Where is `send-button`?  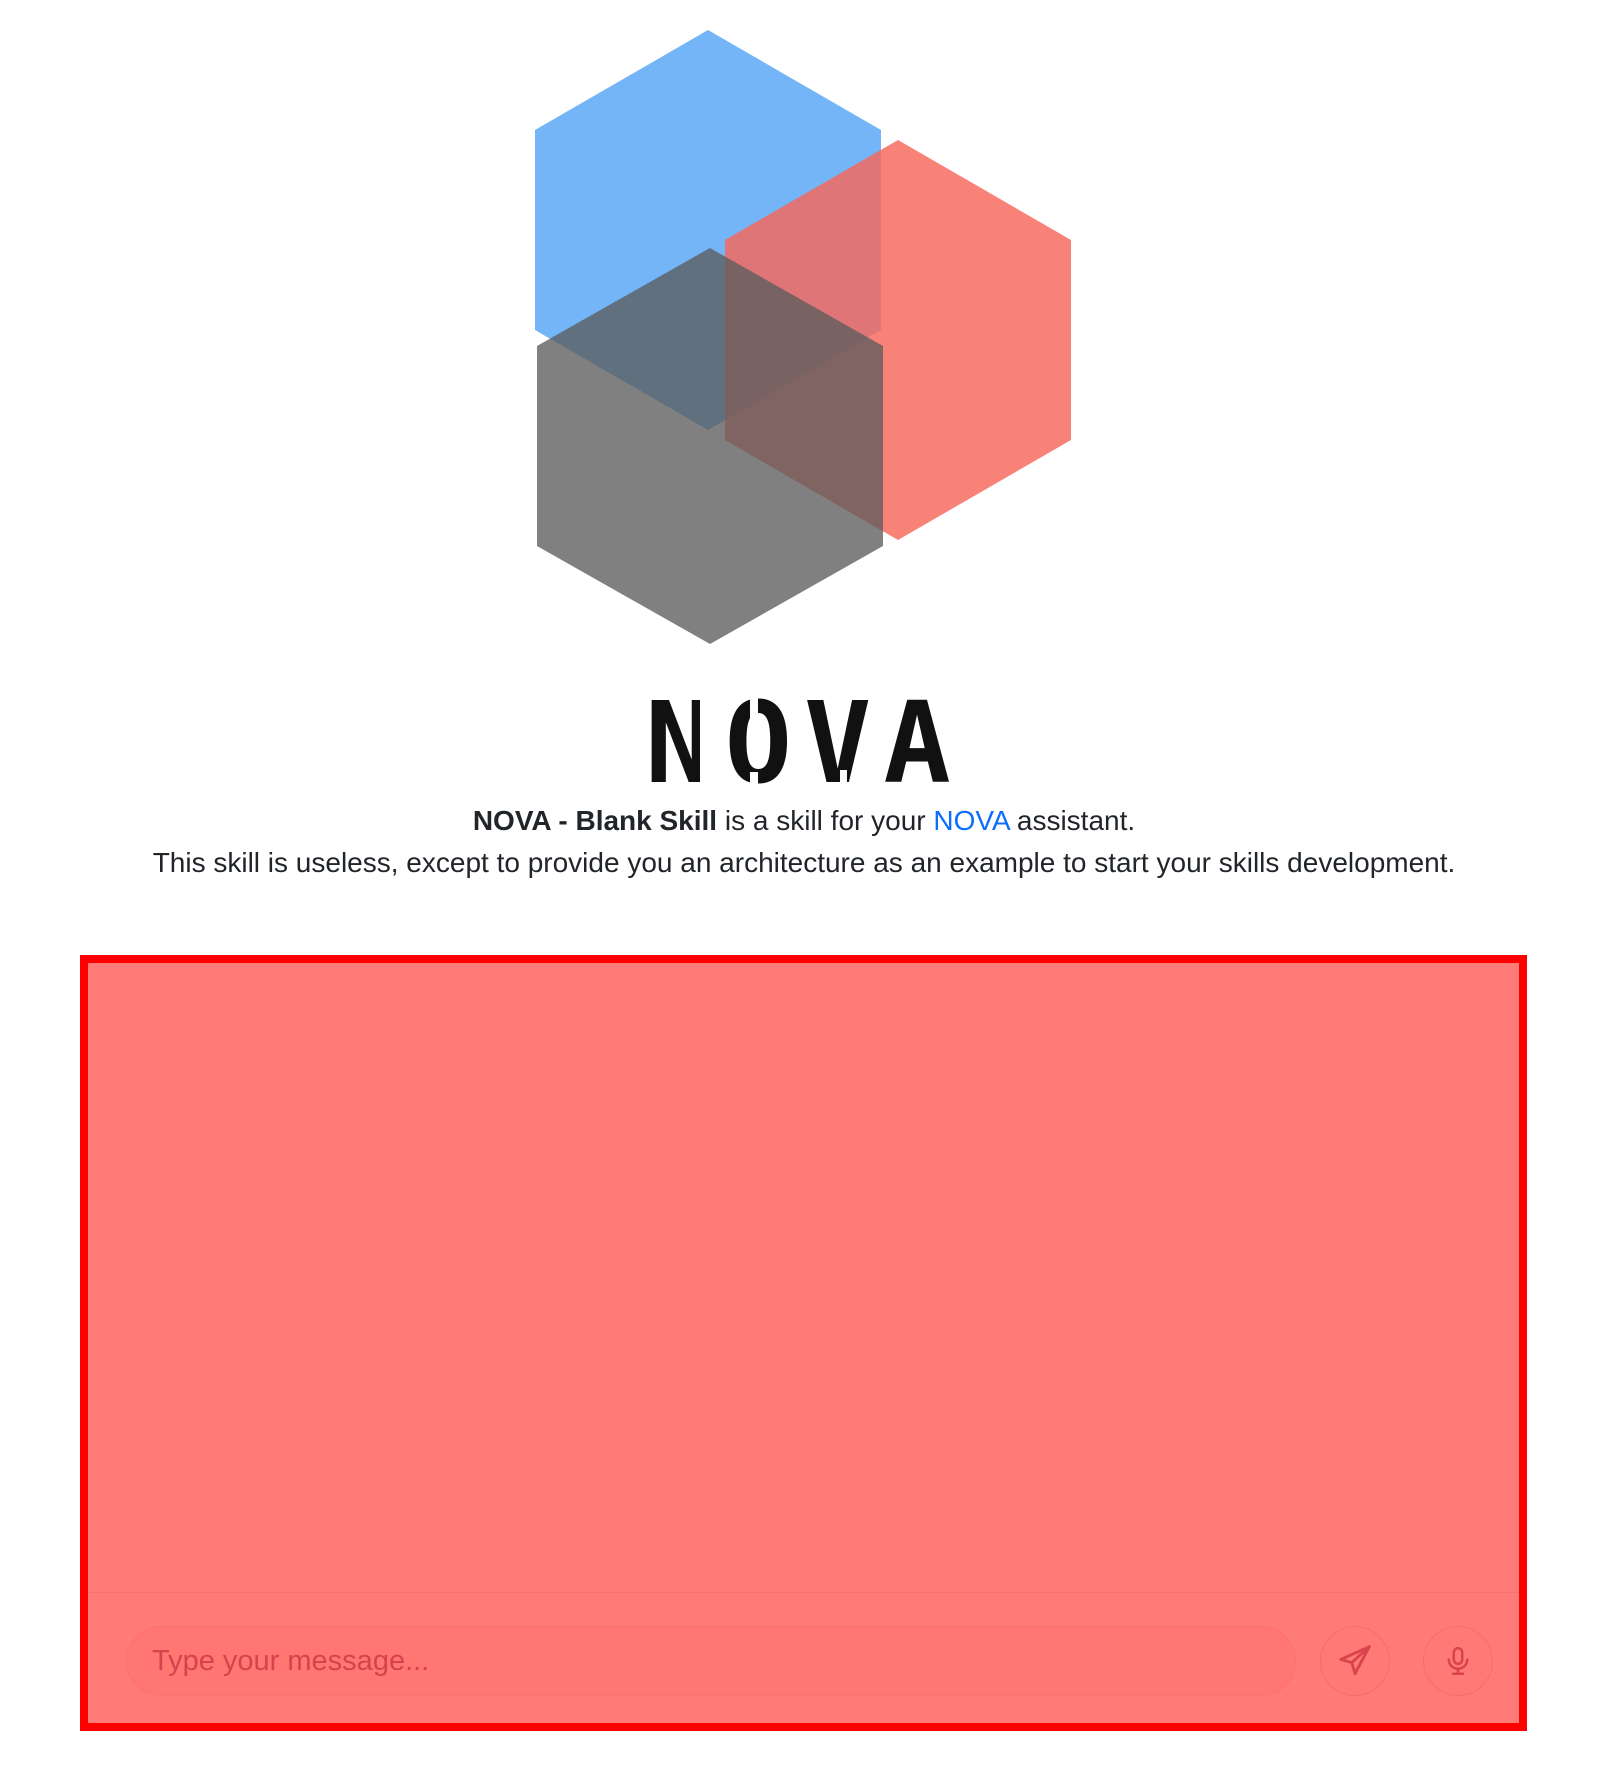 send-button is located at coordinates (1355, 1661).